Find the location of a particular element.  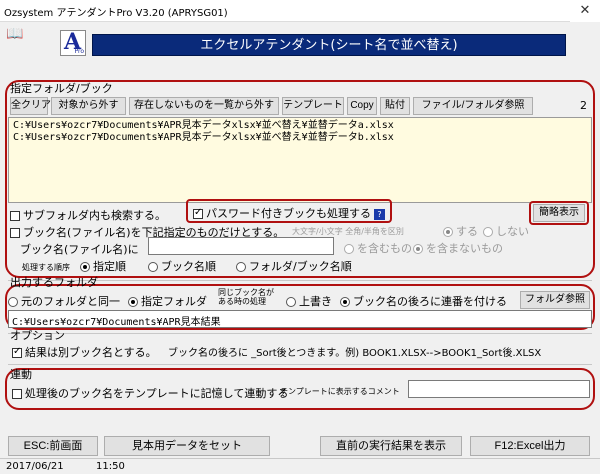

separate-book-option: 結果は別ブック名とする。 is located at coordinates (84, 352).